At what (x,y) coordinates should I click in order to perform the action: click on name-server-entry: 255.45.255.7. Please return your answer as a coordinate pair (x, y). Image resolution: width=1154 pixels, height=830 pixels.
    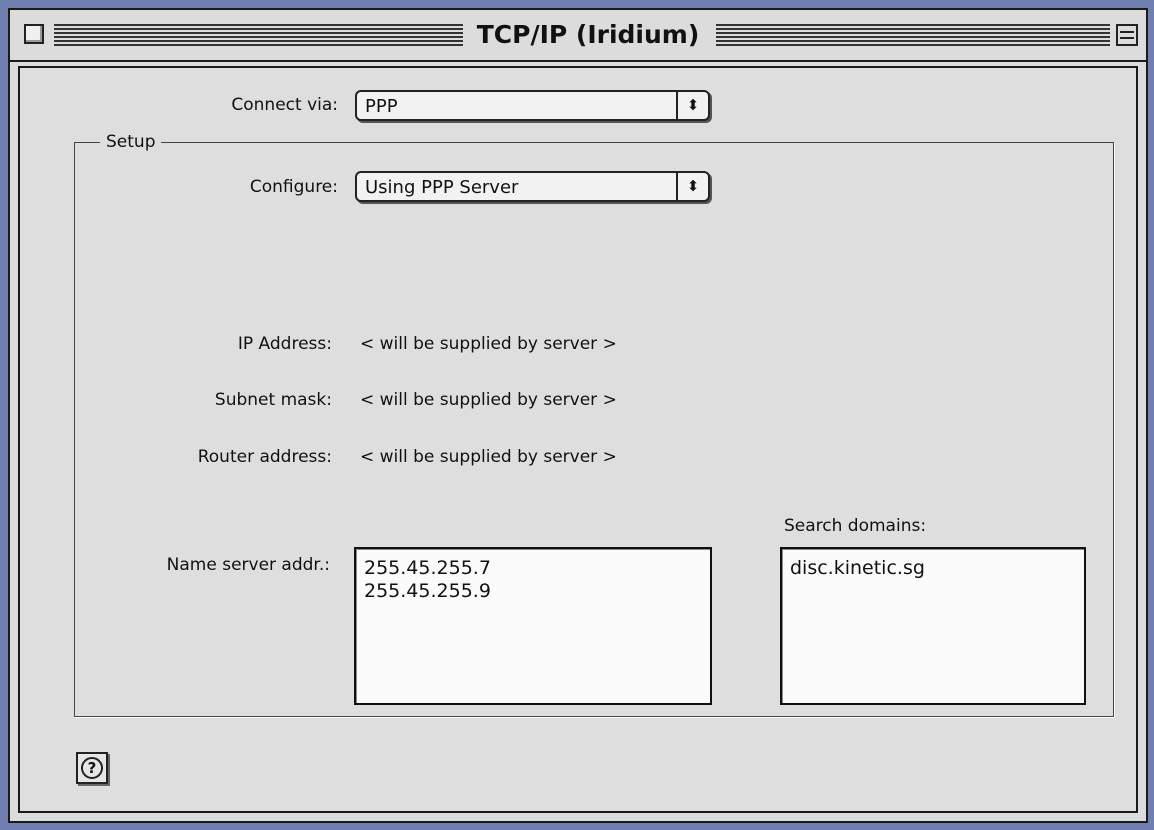
    Looking at the image, I should click on (537, 568).